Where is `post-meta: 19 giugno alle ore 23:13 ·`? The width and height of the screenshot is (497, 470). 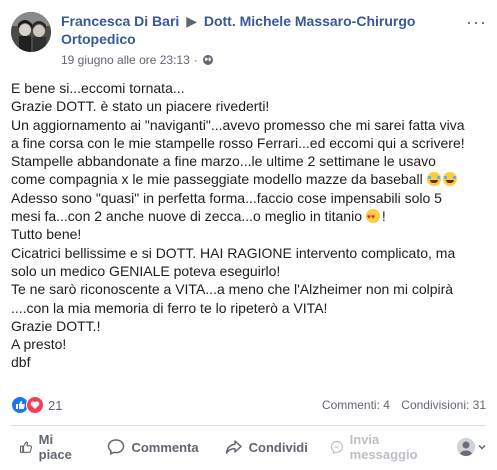 post-meta: 19 giugno alle ore 23:13 · is located at coordinates (137, 60).